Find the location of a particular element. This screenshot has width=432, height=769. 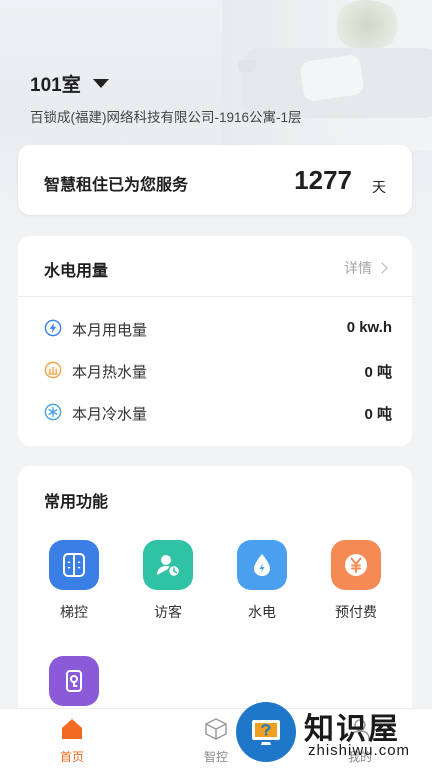

service-days-unit: 天 is located at coordinates (379, 187).